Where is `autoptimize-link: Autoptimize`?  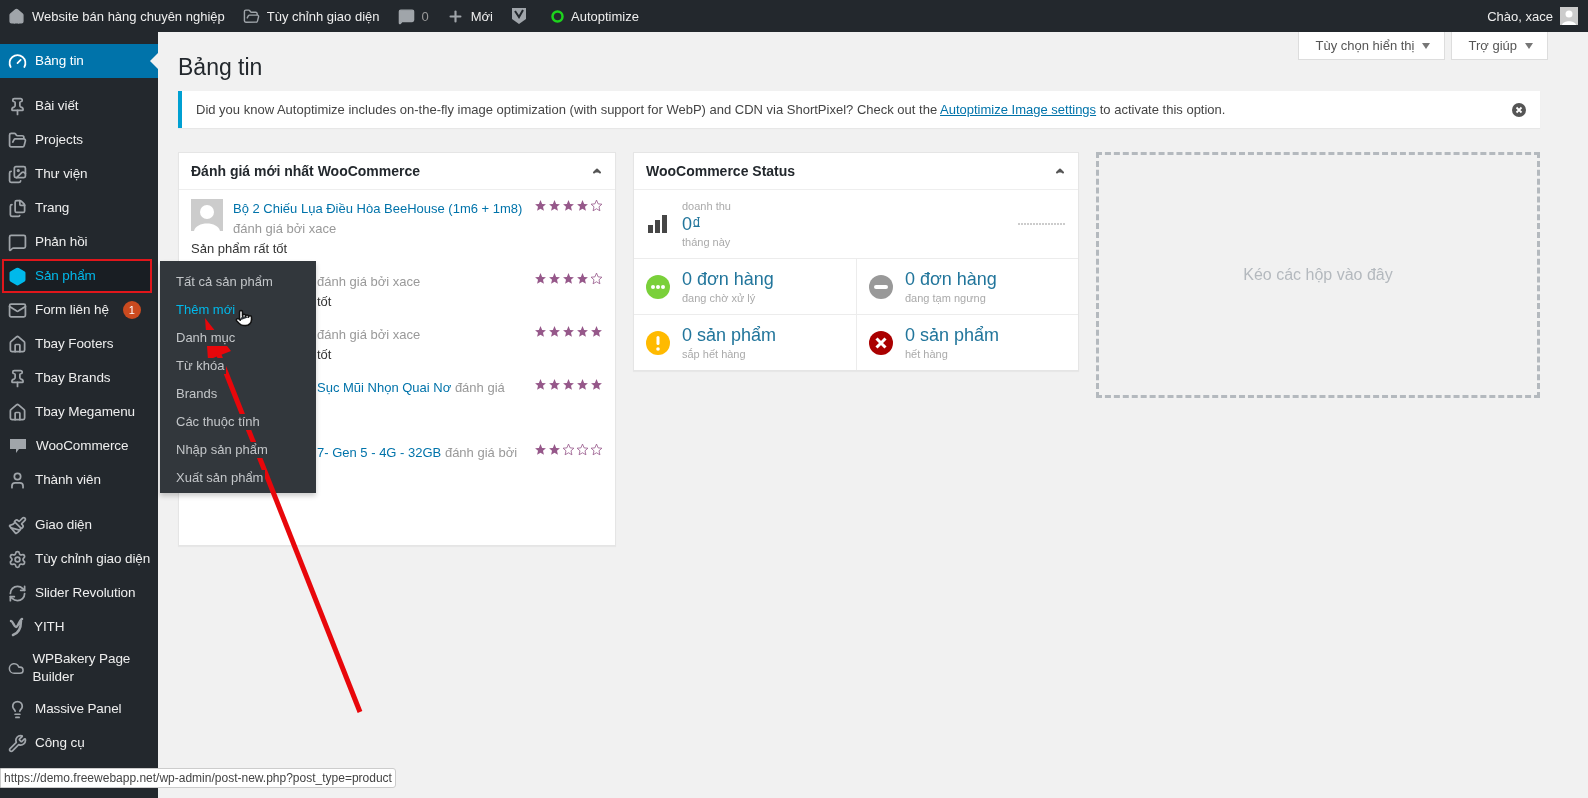
autoptimize-link: Autoptimize is located at coordinates (595, 16).